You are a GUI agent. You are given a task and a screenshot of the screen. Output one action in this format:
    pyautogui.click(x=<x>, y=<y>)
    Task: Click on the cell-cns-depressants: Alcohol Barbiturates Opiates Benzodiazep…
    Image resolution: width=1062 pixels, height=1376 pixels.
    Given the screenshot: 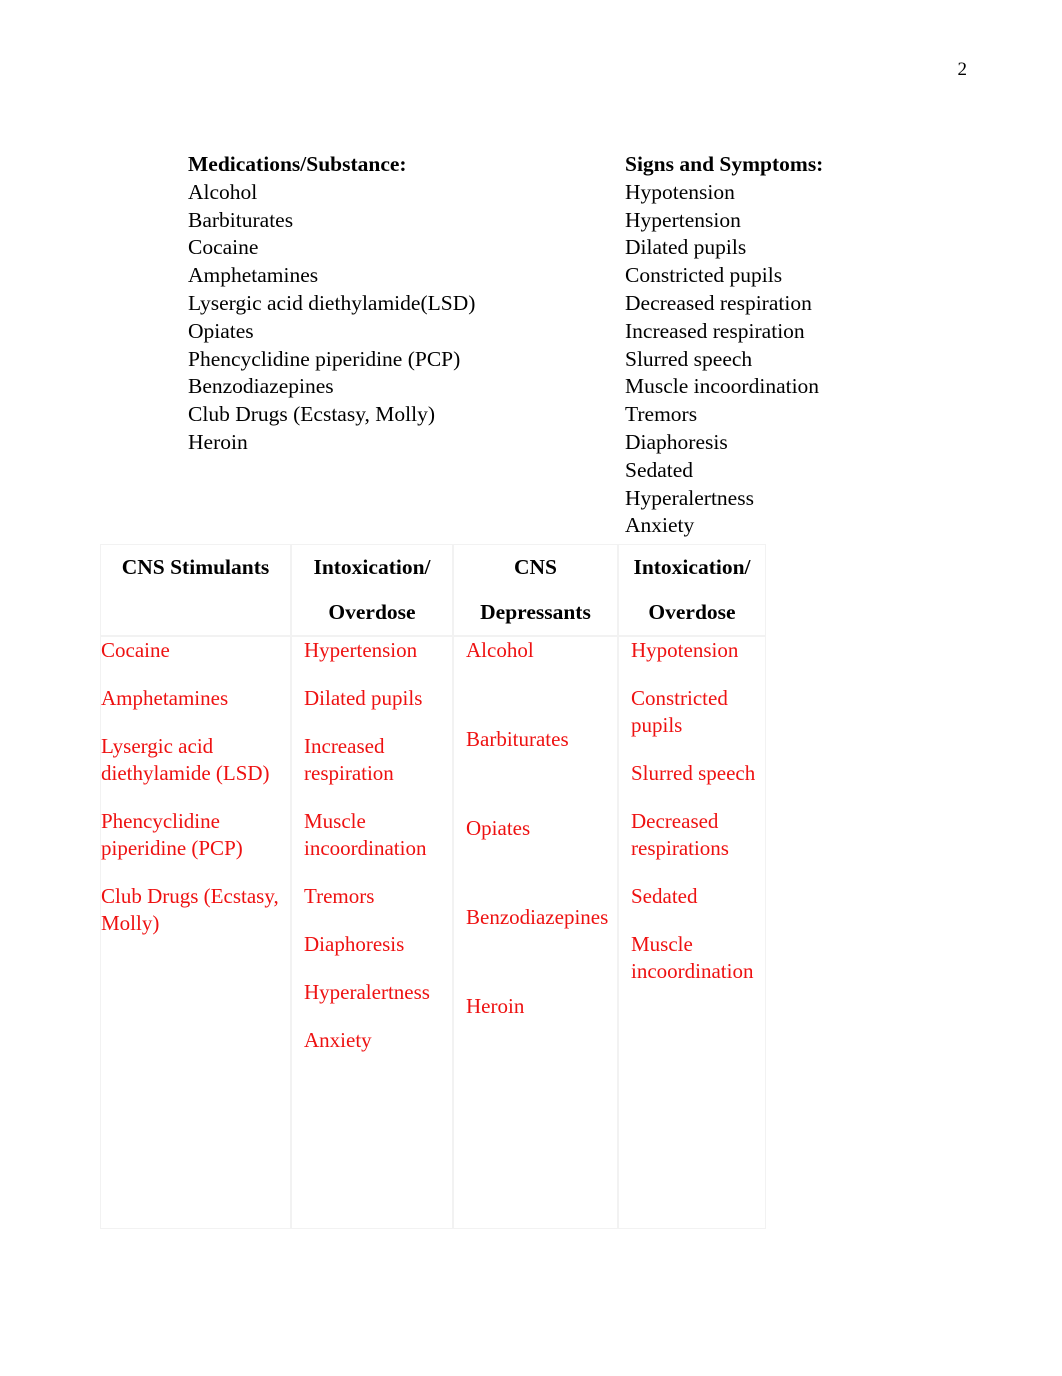 What is the action you would take?
    pyautogui.click(x=535, y=932)
    